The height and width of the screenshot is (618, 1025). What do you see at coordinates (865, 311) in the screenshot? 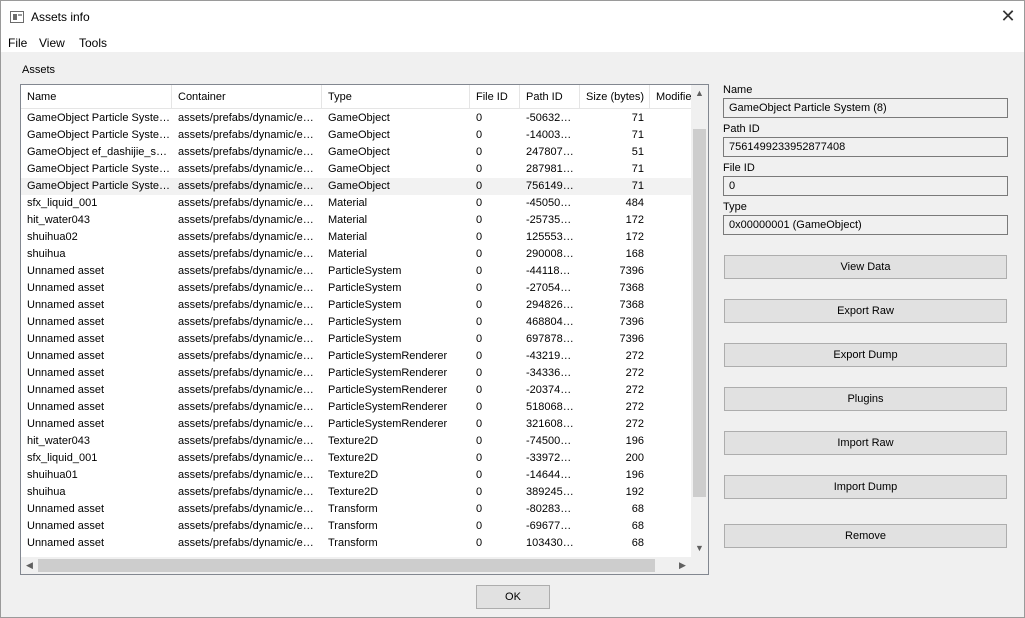
I see `export-raw-button: Export Raw` at bounding box center [865, 311].